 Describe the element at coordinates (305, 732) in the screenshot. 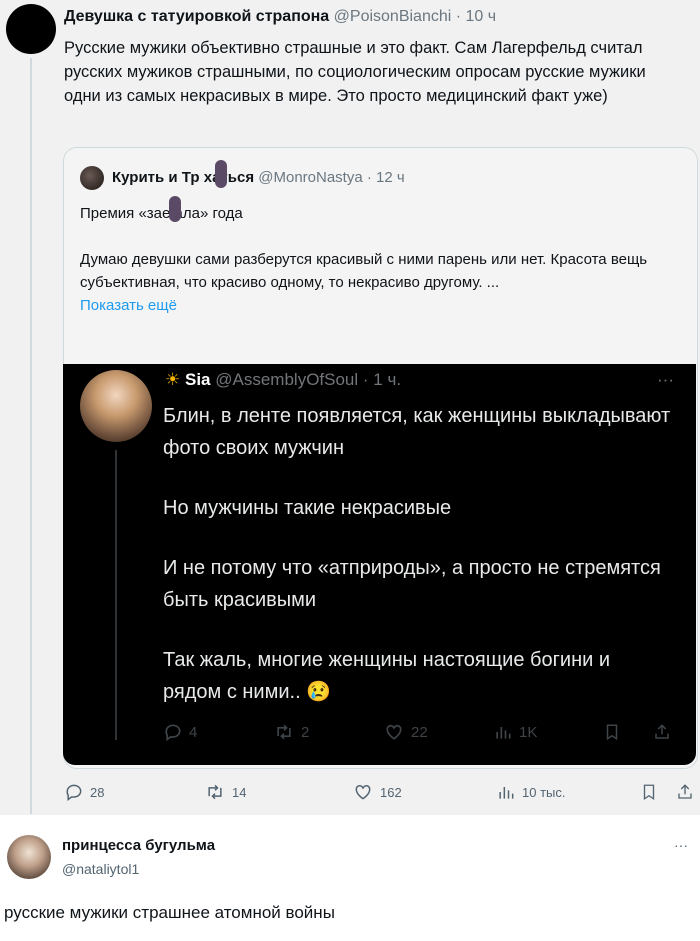

I see `retweet-count: 2` at that location.